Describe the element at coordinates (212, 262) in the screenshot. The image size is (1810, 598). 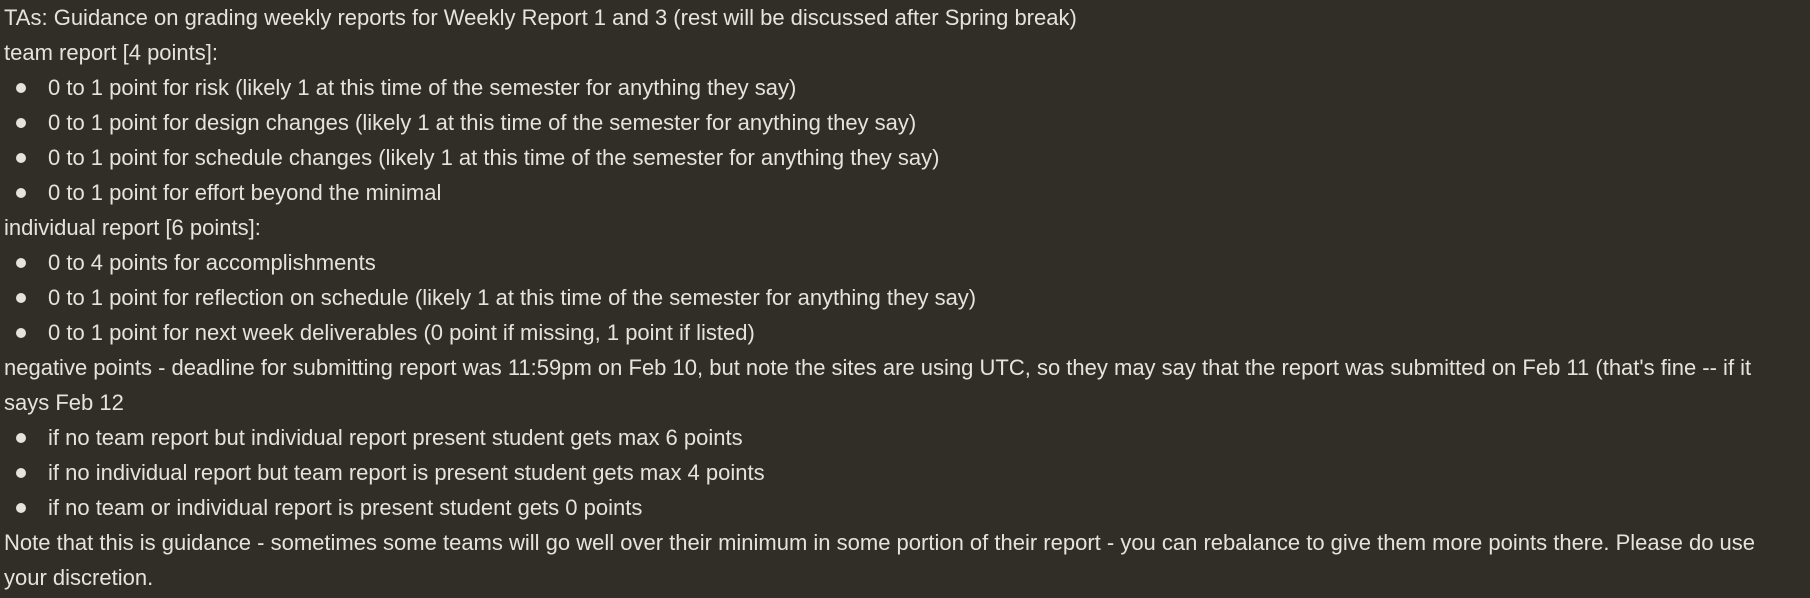
I see `list-item-text: 0 to 4 points for accomplishments` at that location.